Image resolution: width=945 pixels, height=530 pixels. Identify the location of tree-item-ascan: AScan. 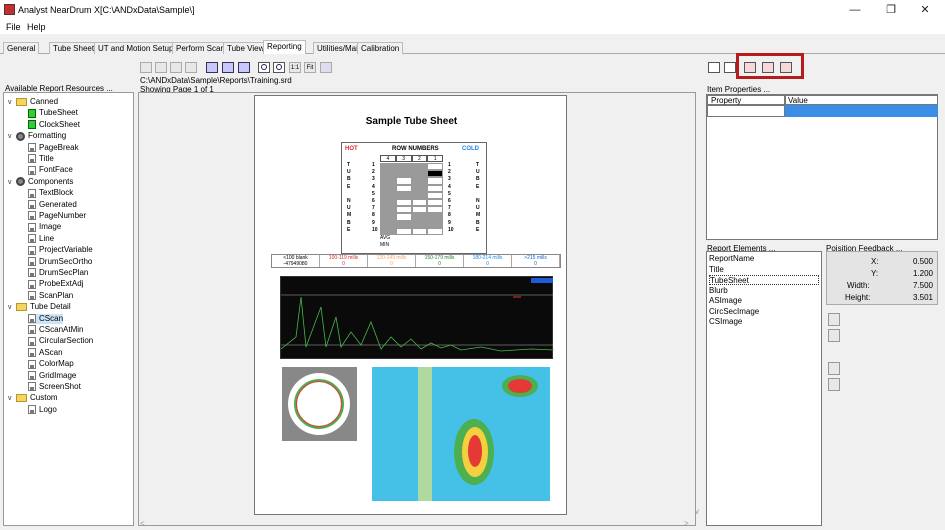
(45, 353).